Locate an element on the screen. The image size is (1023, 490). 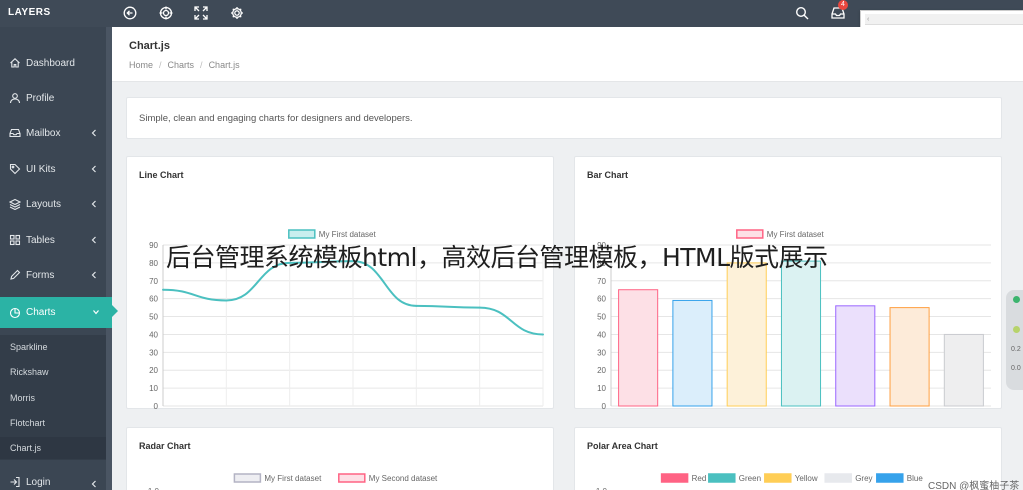
grid-icon is located at coordinates (15, 240).